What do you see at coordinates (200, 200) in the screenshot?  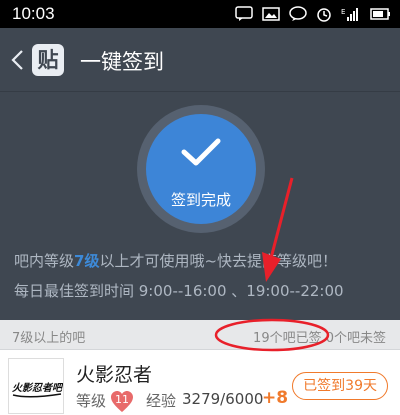 I see `signin-done-label: 签到完成` at bounding box center [200, 200].